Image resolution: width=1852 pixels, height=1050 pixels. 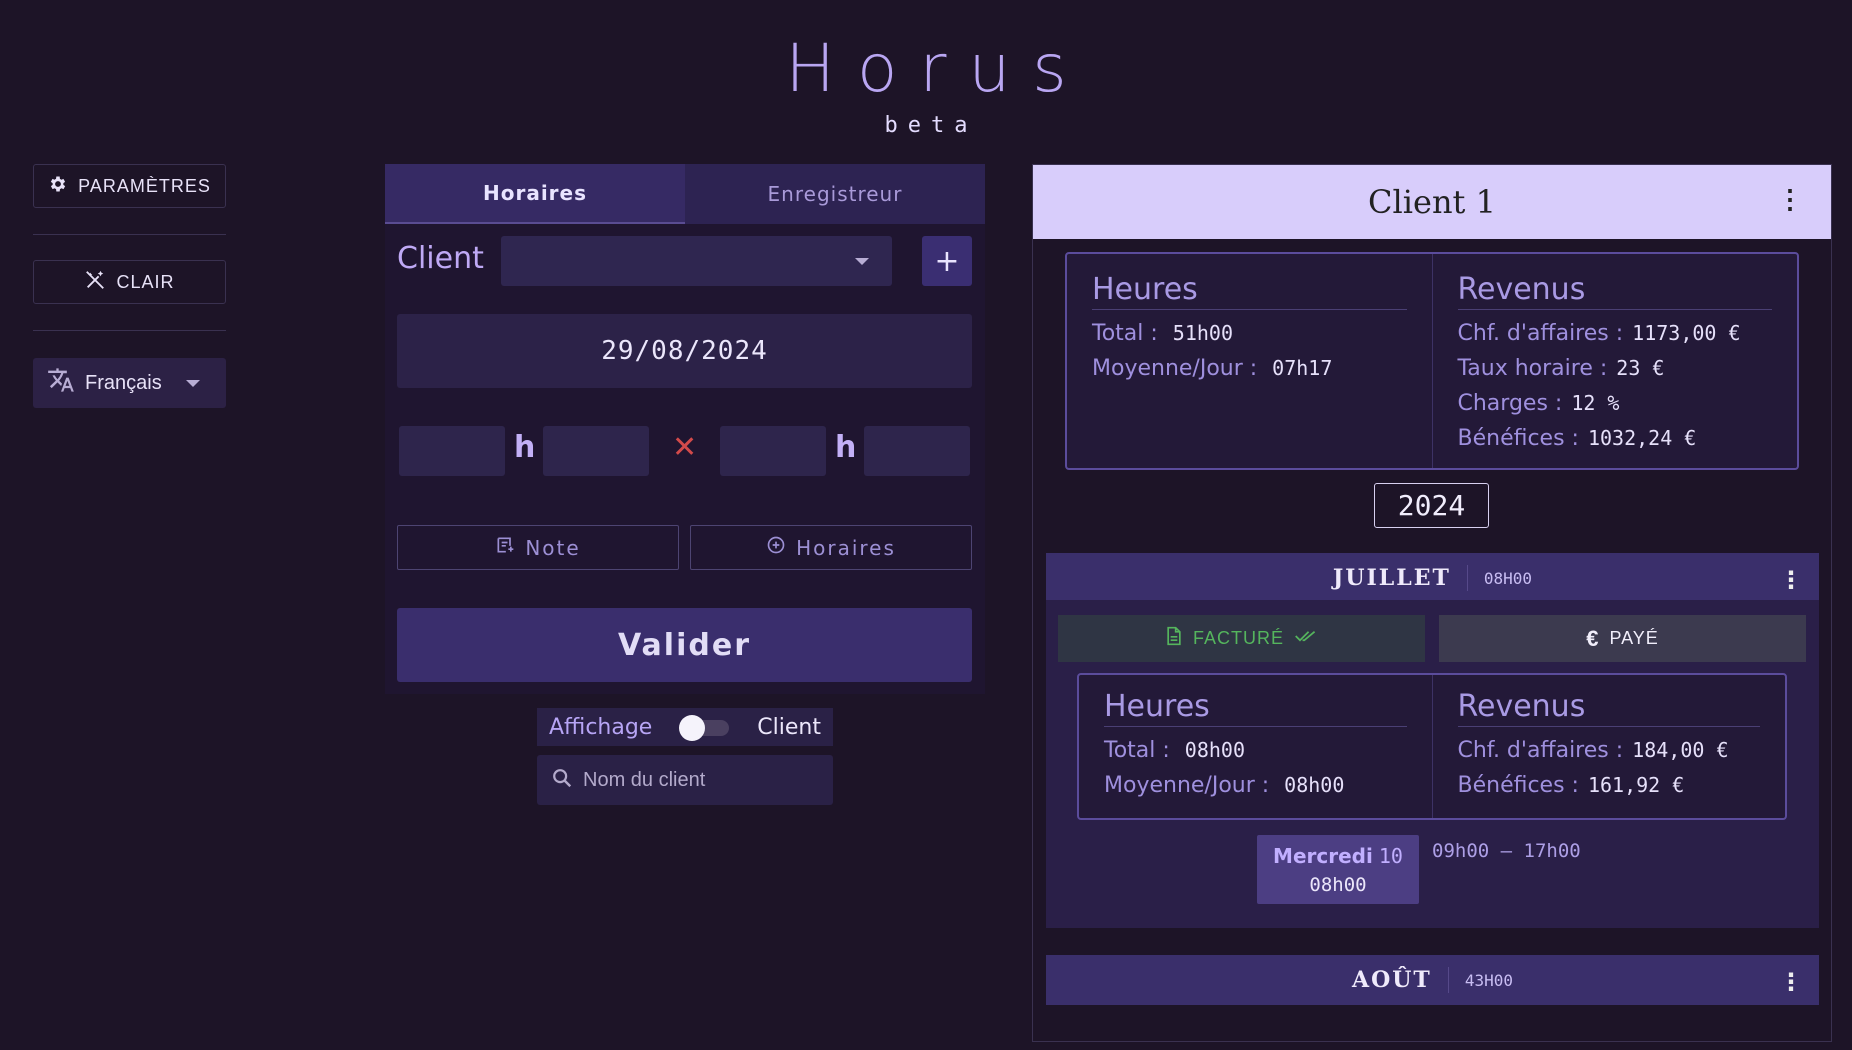 What do you see at coordinates (1506, 851) in the screenshot?
I see `day-time-range: 09h00 – 17h00` at bounding box center [1506, 851].